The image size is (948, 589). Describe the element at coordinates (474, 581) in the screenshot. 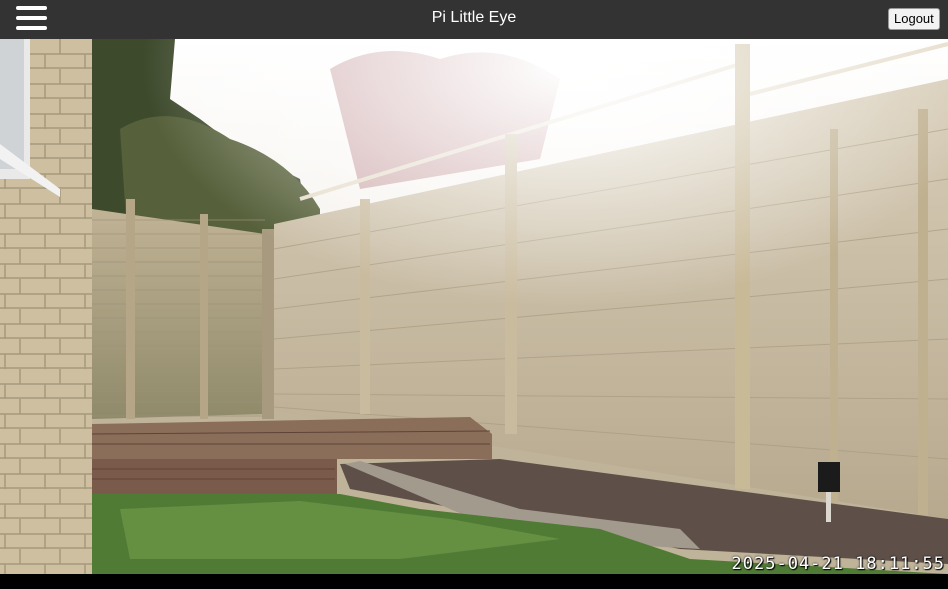

I see `bottom-bar` at that location.